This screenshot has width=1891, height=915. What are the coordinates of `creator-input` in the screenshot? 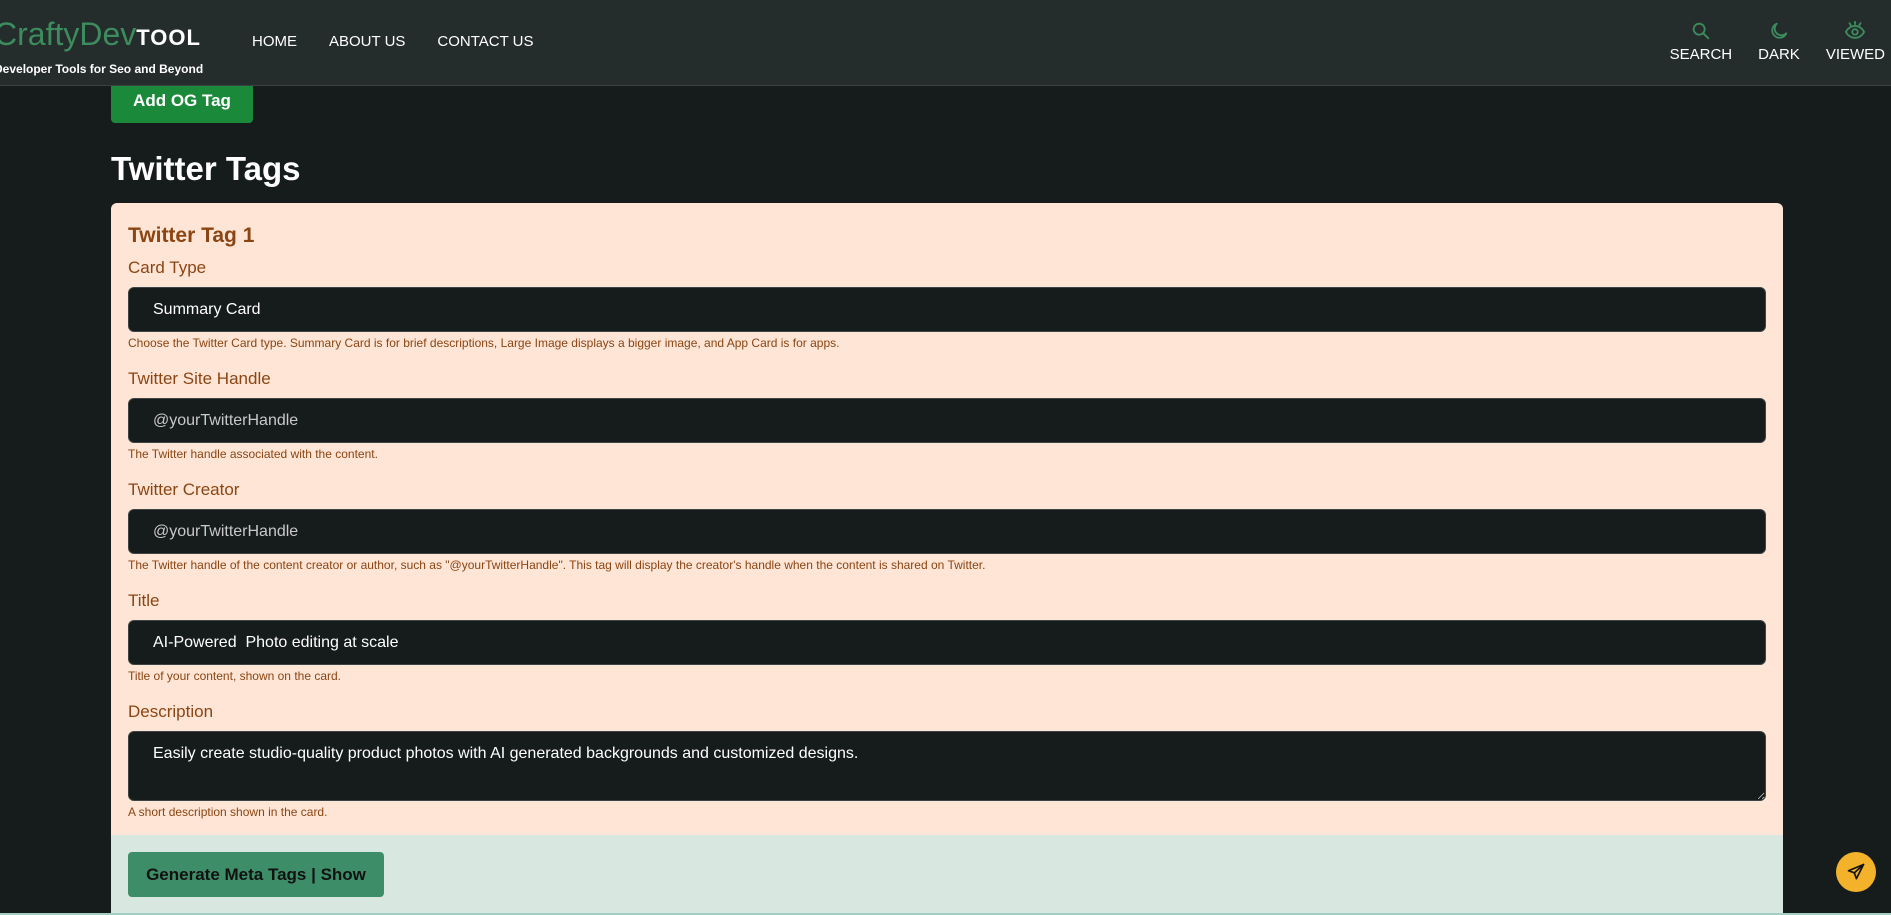 It's located at (947, 531).